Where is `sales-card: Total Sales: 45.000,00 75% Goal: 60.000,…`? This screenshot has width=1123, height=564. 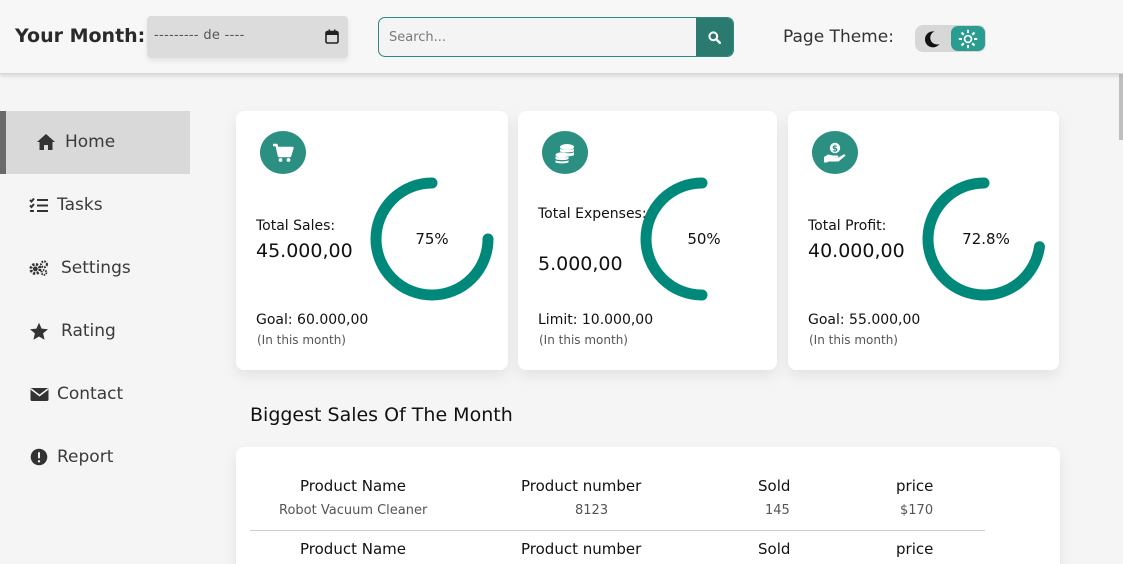 sales-card: Total Sales: 45.000,00 75% Goal: 60.000,… is located at coordinates (372, 240).